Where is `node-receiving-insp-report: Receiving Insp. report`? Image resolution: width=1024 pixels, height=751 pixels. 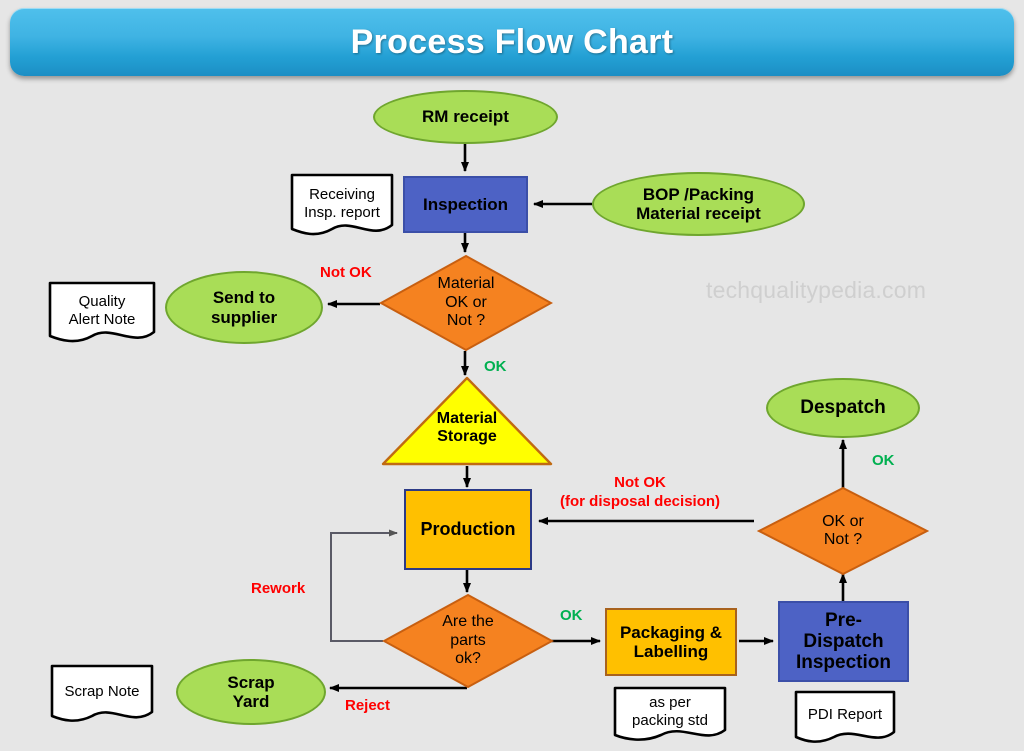 node-receiving-insp-report: Receiving Insp. report is located at coordinates (342, 206).